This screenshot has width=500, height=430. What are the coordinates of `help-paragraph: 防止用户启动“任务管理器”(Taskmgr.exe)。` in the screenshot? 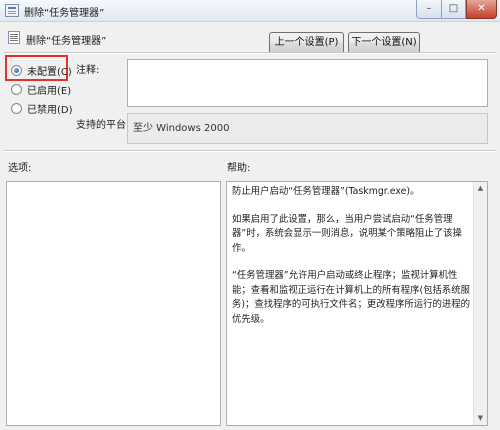 It's located at (326, 191).